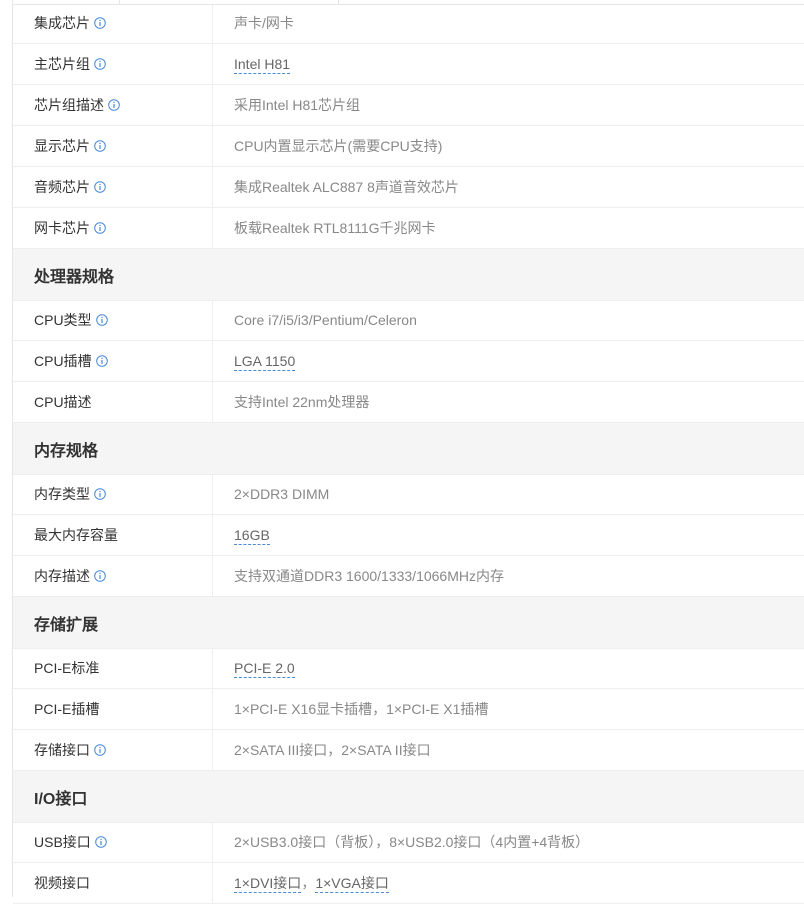 The height and width of the screenshot is (904, 804). I want to click on spec-row: 内存类型 2×DDR3 DIMM, so click(408, 494).